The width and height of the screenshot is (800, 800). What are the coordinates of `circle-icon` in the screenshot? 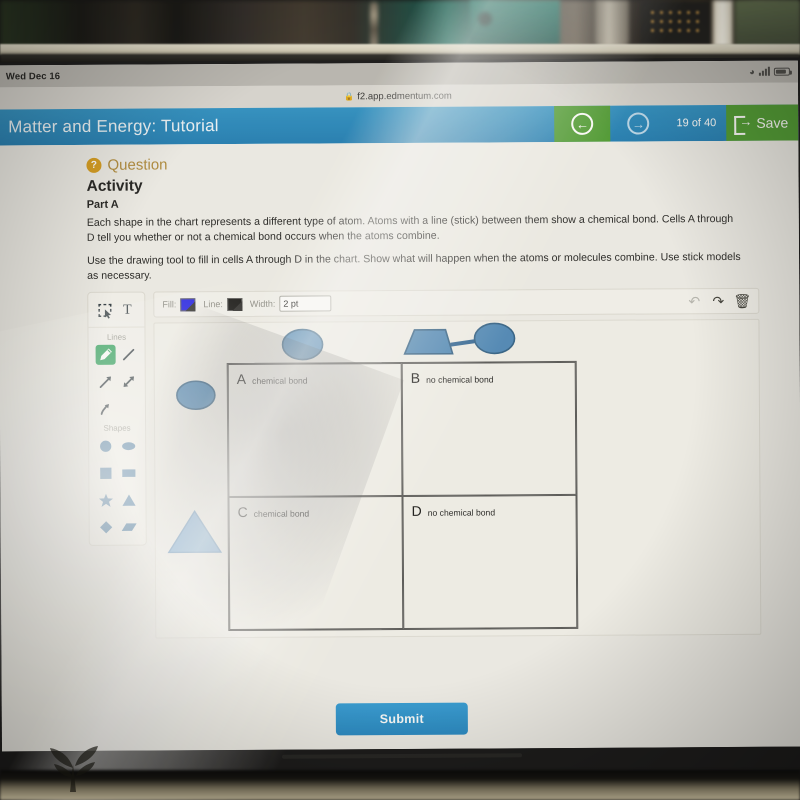 It's located at (106, 446).